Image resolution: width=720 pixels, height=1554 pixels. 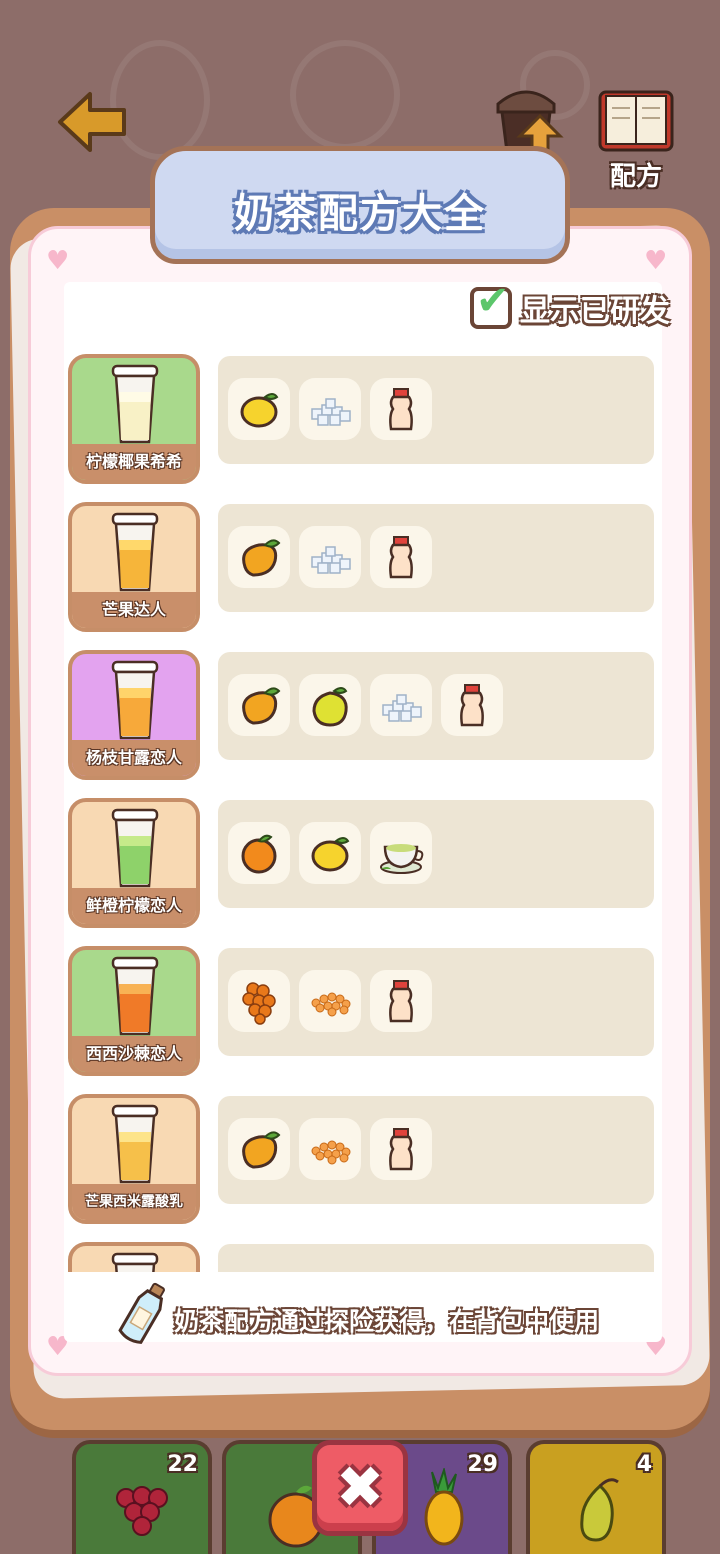 What do you see at coordinates (259, 853) in the screenshot?
I see `orange-icon` at bounding box center [259, 853].